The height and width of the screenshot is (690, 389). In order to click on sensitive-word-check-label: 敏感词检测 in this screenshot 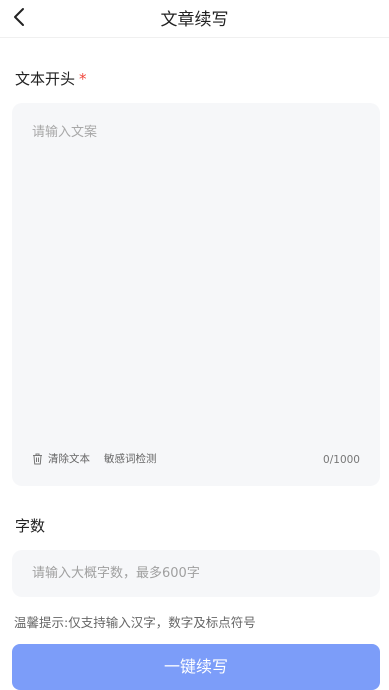, I will do `click(130, 459)`.